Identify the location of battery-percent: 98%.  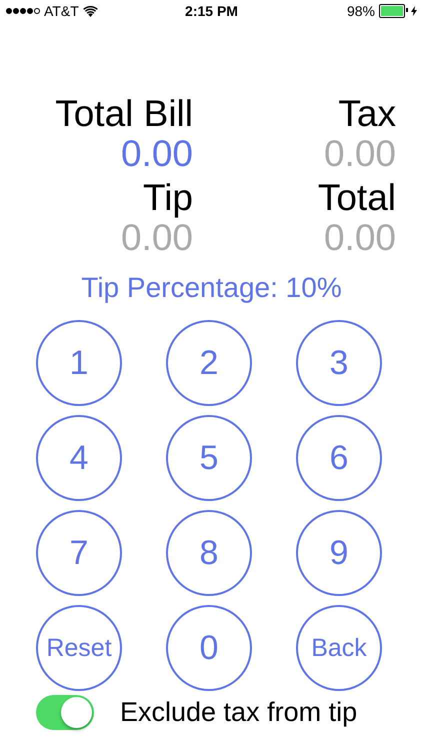
(360, 11).